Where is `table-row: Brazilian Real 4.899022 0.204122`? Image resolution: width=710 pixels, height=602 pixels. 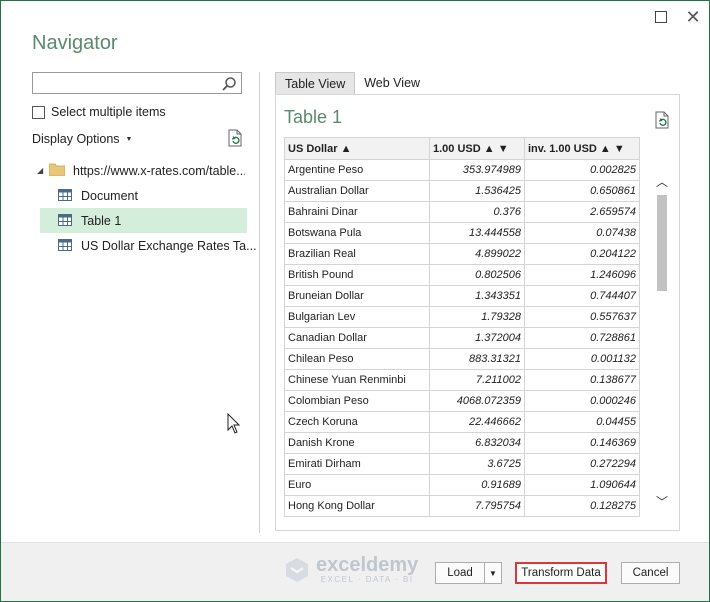
table-row: Brazilian Real 4.899022 0.204122 is located at coordinates (462, 254).